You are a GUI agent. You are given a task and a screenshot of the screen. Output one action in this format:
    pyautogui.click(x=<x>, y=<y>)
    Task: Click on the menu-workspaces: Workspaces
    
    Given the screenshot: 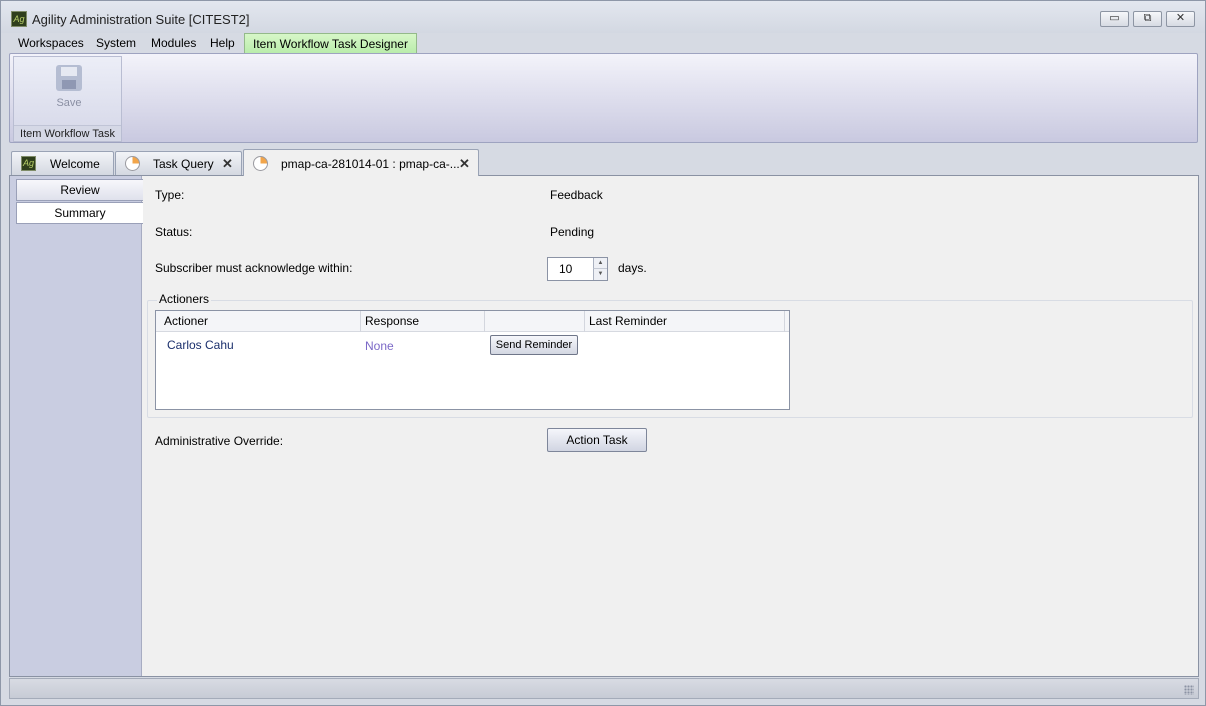 What is the action you would take?
    pyautogui.click(x=51, y=43)
    